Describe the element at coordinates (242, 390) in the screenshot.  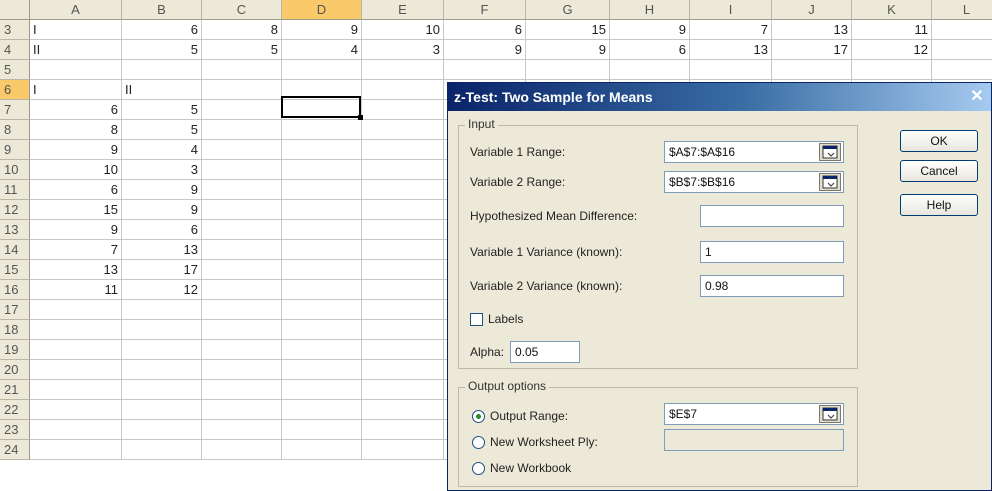
I see `cell-c21` at that location.